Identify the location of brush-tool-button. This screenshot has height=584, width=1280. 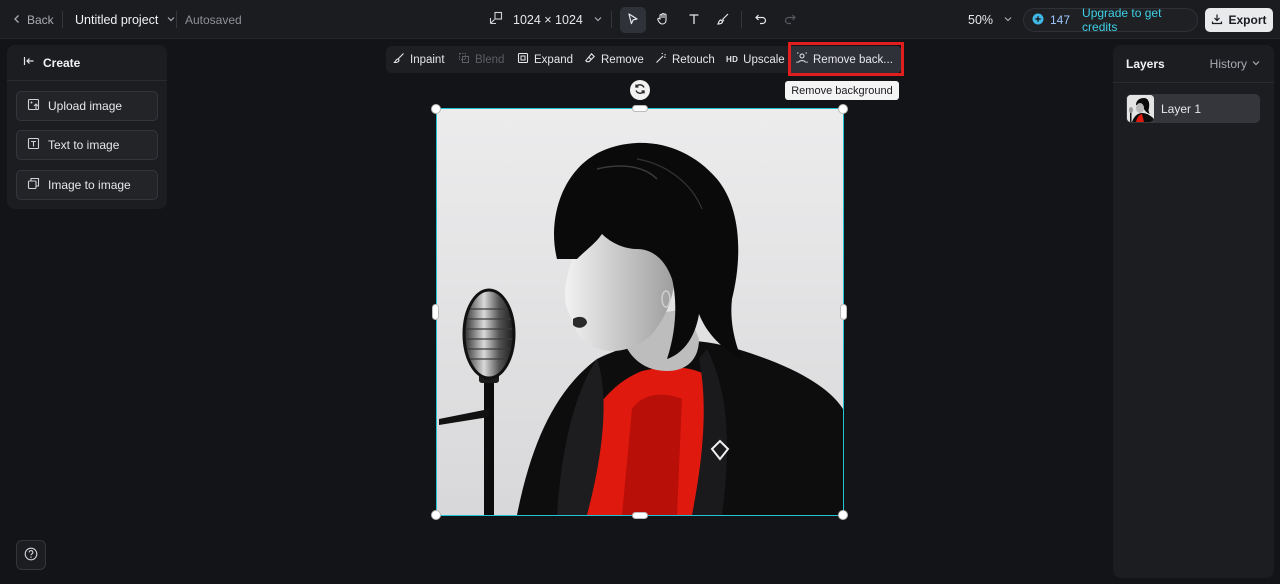
(723, 20).